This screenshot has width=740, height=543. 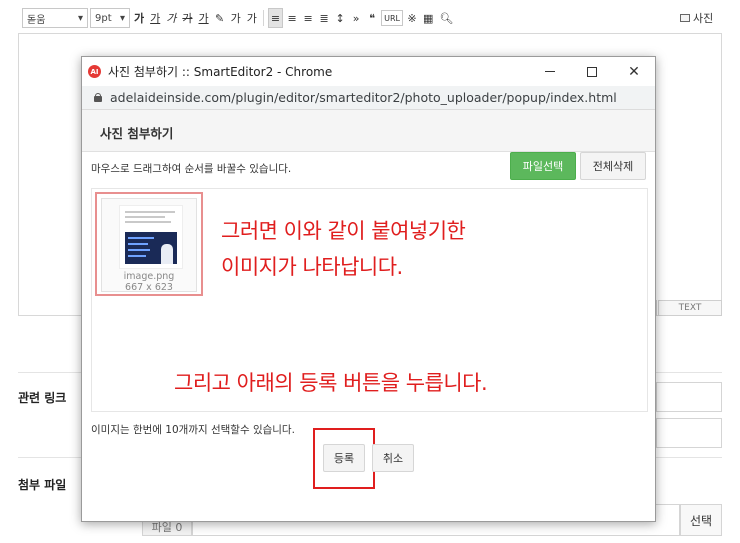 What do you see at coordinates (275, 18) in the screenshot?
I see `align-left-icon: ≡` at bounding box center [275, 18].